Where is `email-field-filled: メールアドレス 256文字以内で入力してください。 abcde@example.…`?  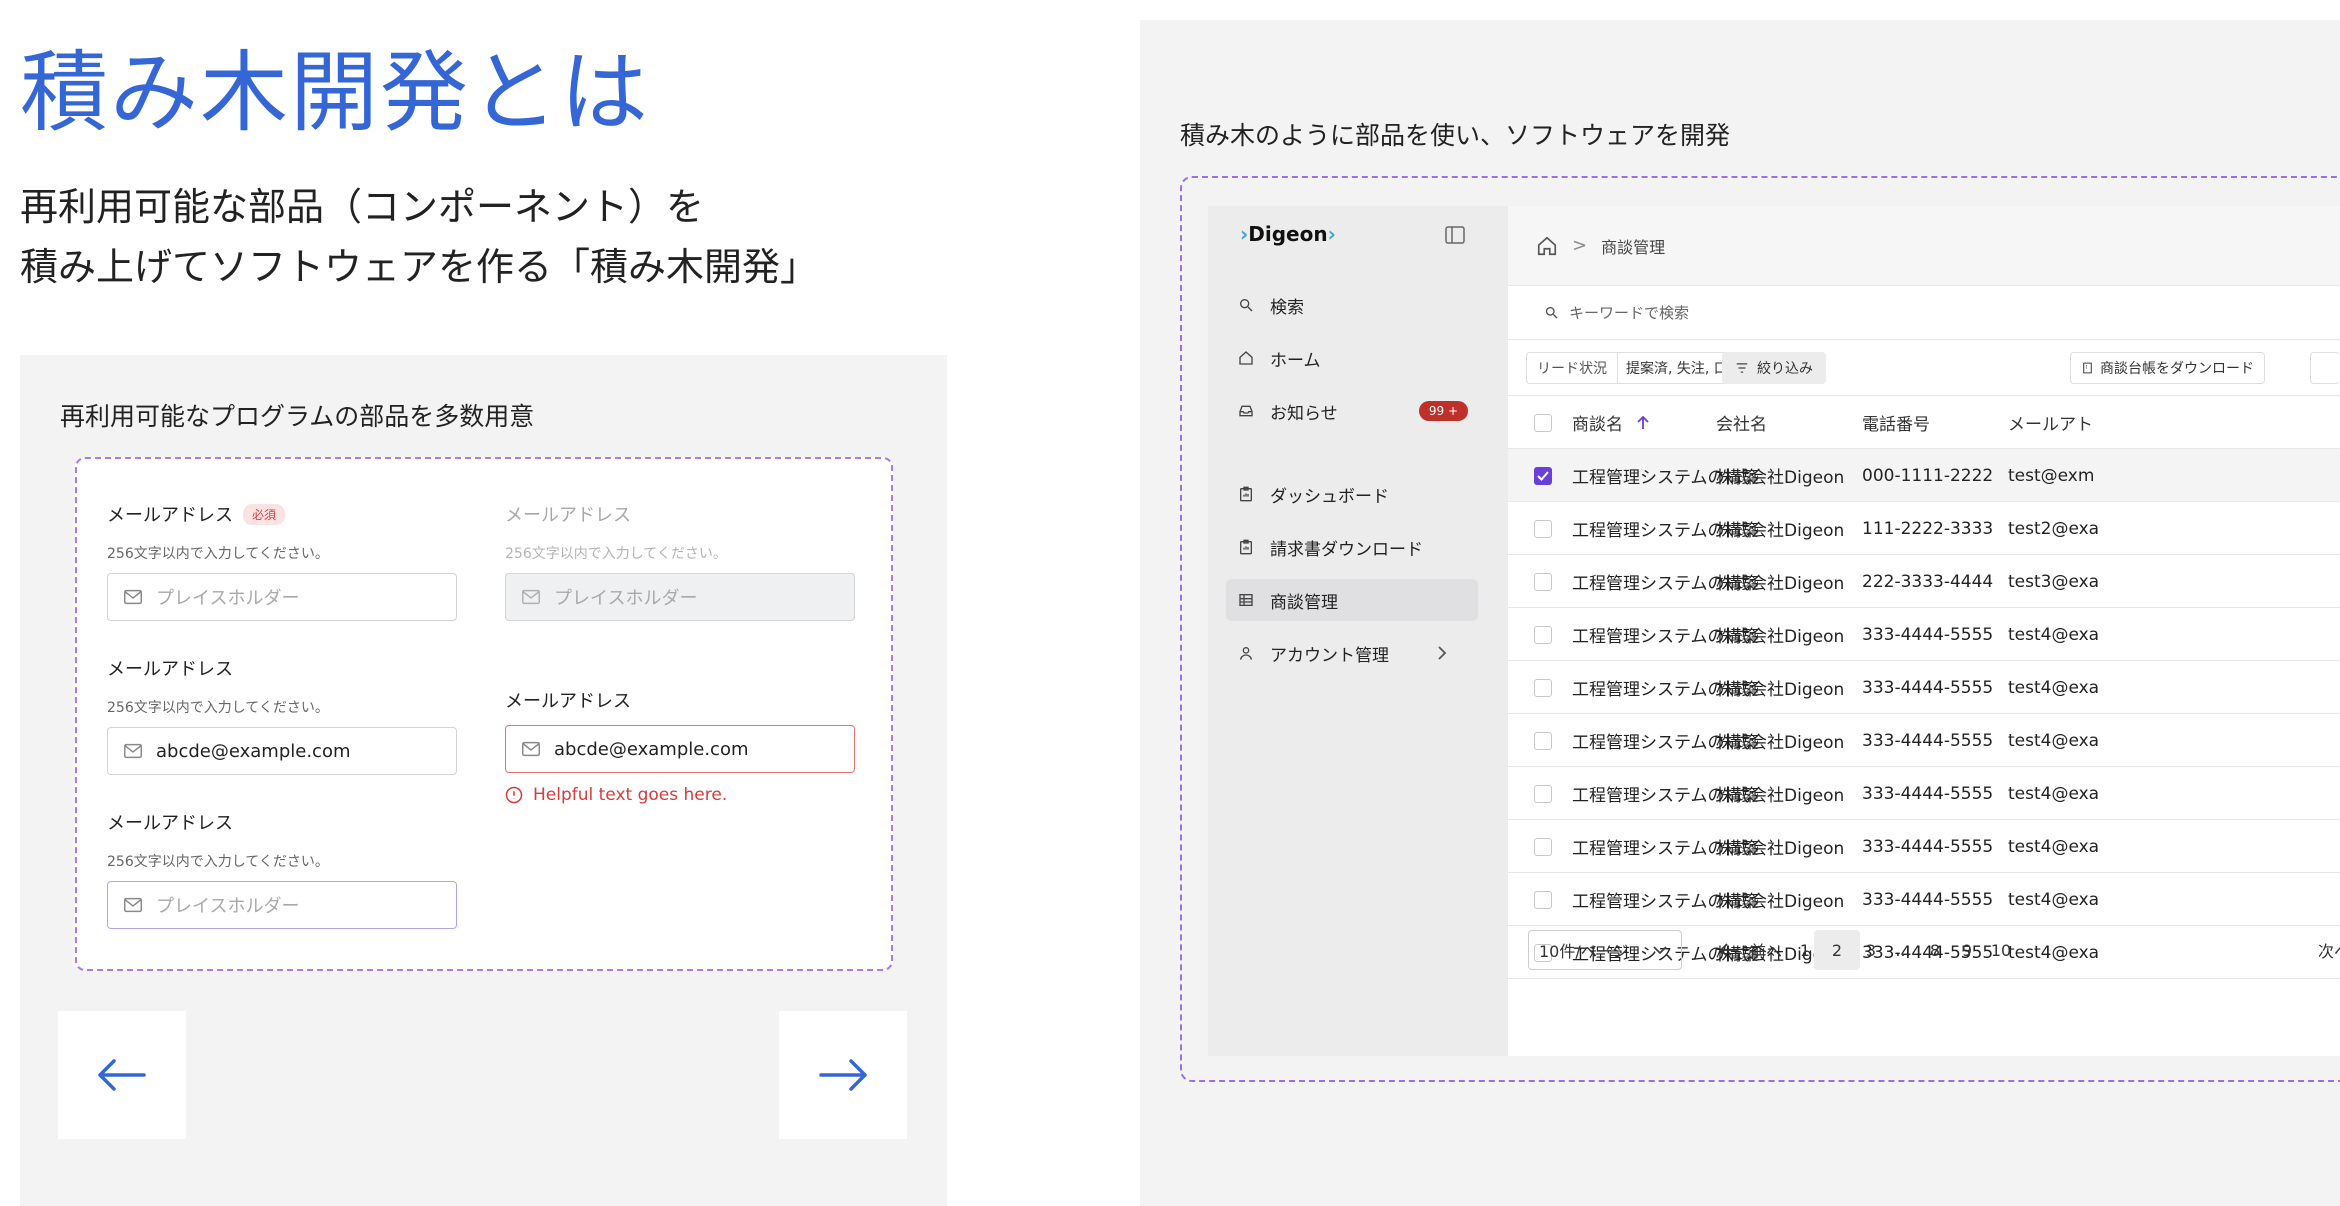
email-field-filled: メールアドレス 256文字以内で入力してください。 abcde@example.… is located at coordinates (282, 715).